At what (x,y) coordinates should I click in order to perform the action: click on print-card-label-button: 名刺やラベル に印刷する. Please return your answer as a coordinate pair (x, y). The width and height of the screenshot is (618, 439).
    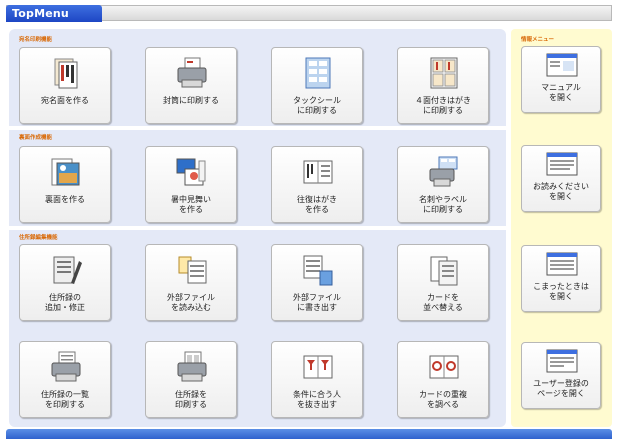
    Looking at the image, I should click on (443, 184).